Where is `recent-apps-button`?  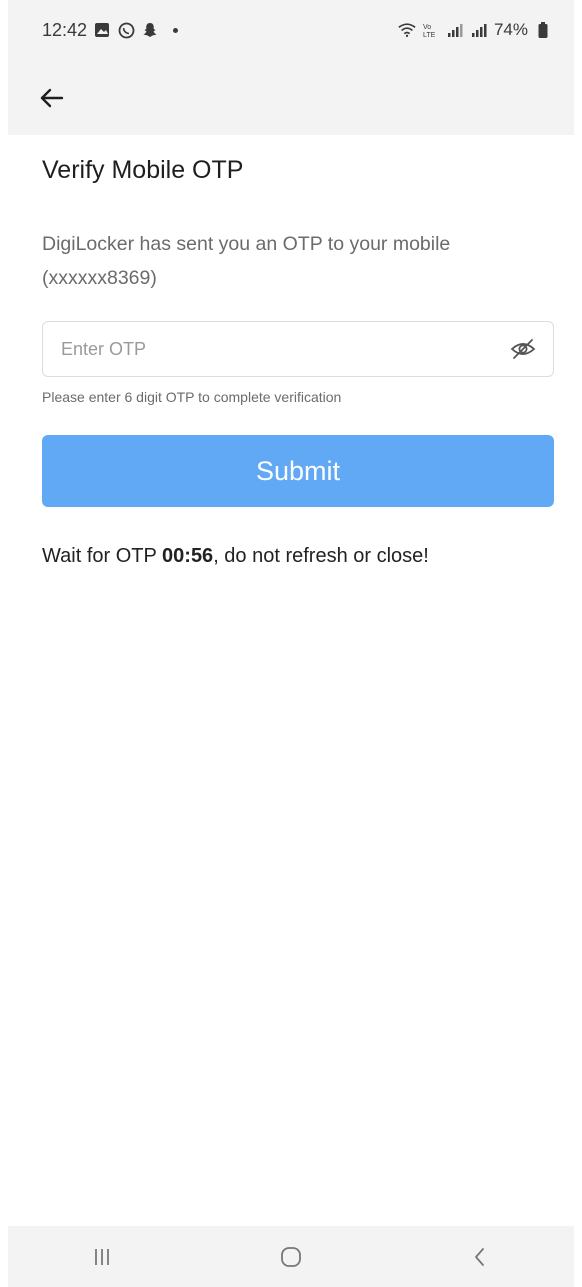 recent-apps-button is located at coordinates (102, 1257).